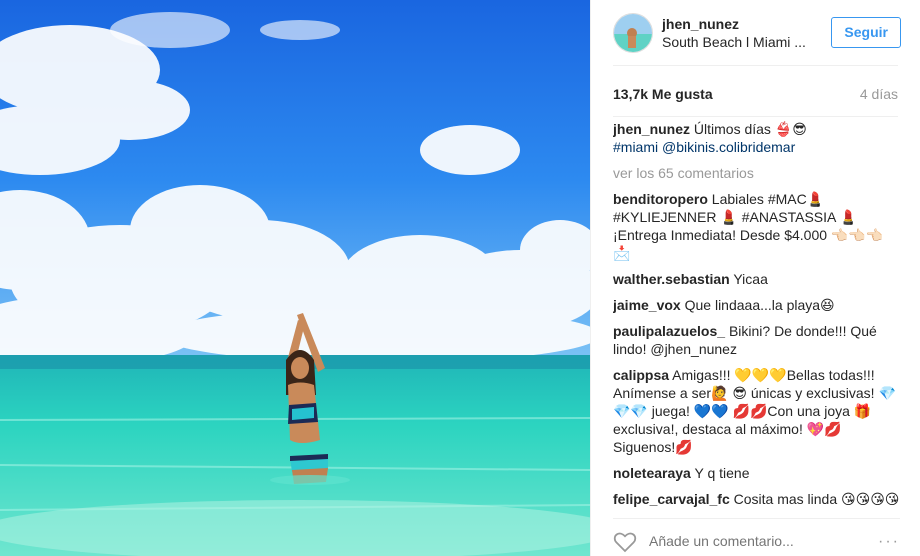 This screenshot has width=920, height=556. What do you see at coordinates (722, 473) in the screenshot?
I see `comment-text: Y q tiene` at bounding box center [722, 473].